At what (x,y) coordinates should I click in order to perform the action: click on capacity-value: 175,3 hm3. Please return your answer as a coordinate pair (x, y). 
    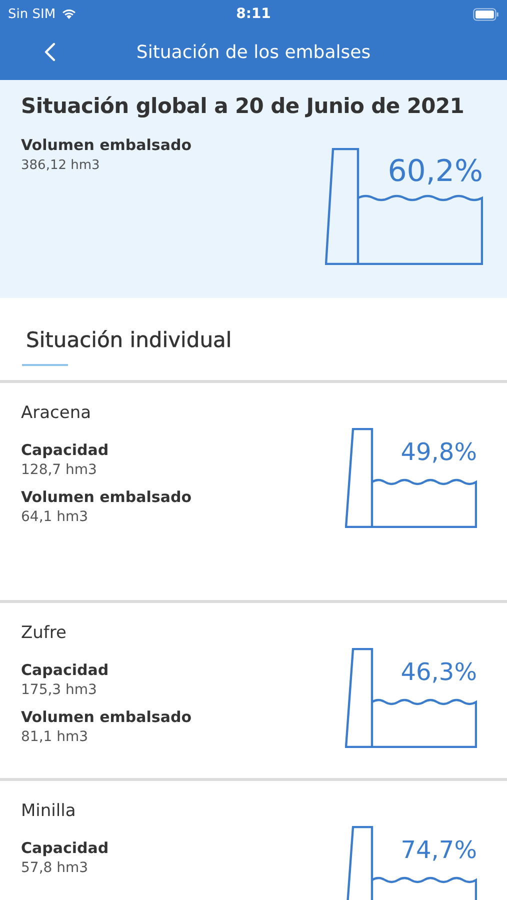
    Looking at the image, I should click on (59, 690).